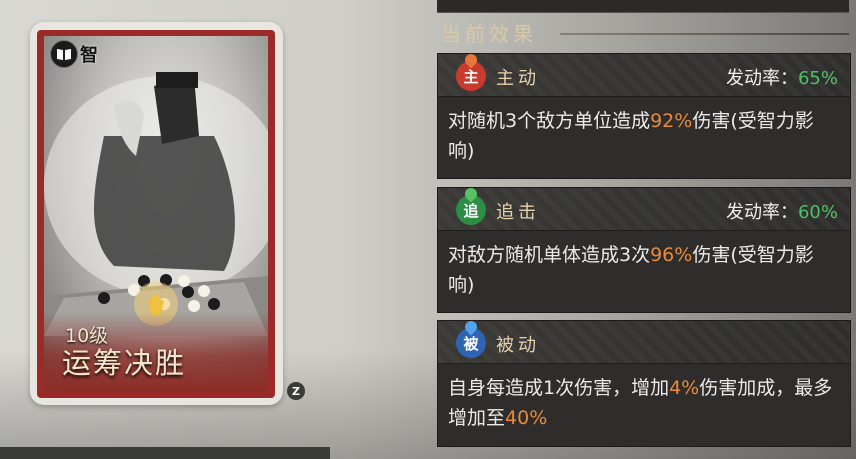  I want to click on effect-active-box: 主 主动 发动率：65% 对随机3个敌方单位造成92%伤害(受智力影响), so click(644, 116).